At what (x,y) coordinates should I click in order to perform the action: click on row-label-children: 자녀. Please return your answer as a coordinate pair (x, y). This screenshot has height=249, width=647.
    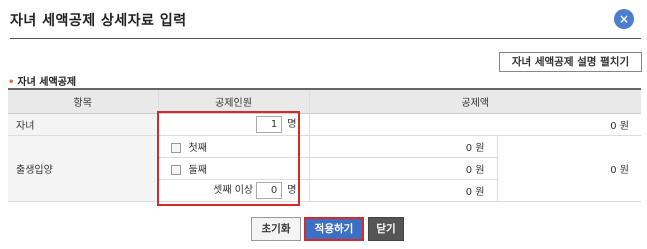
    Looking at the image, I should click on (83, 124).